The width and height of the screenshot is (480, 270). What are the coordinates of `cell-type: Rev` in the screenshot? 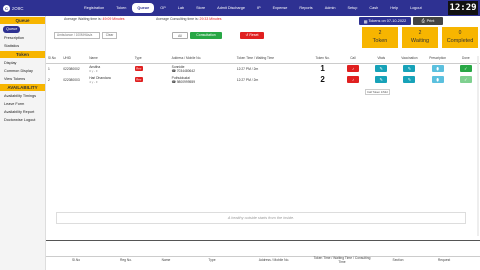 It's located at (151, 79).